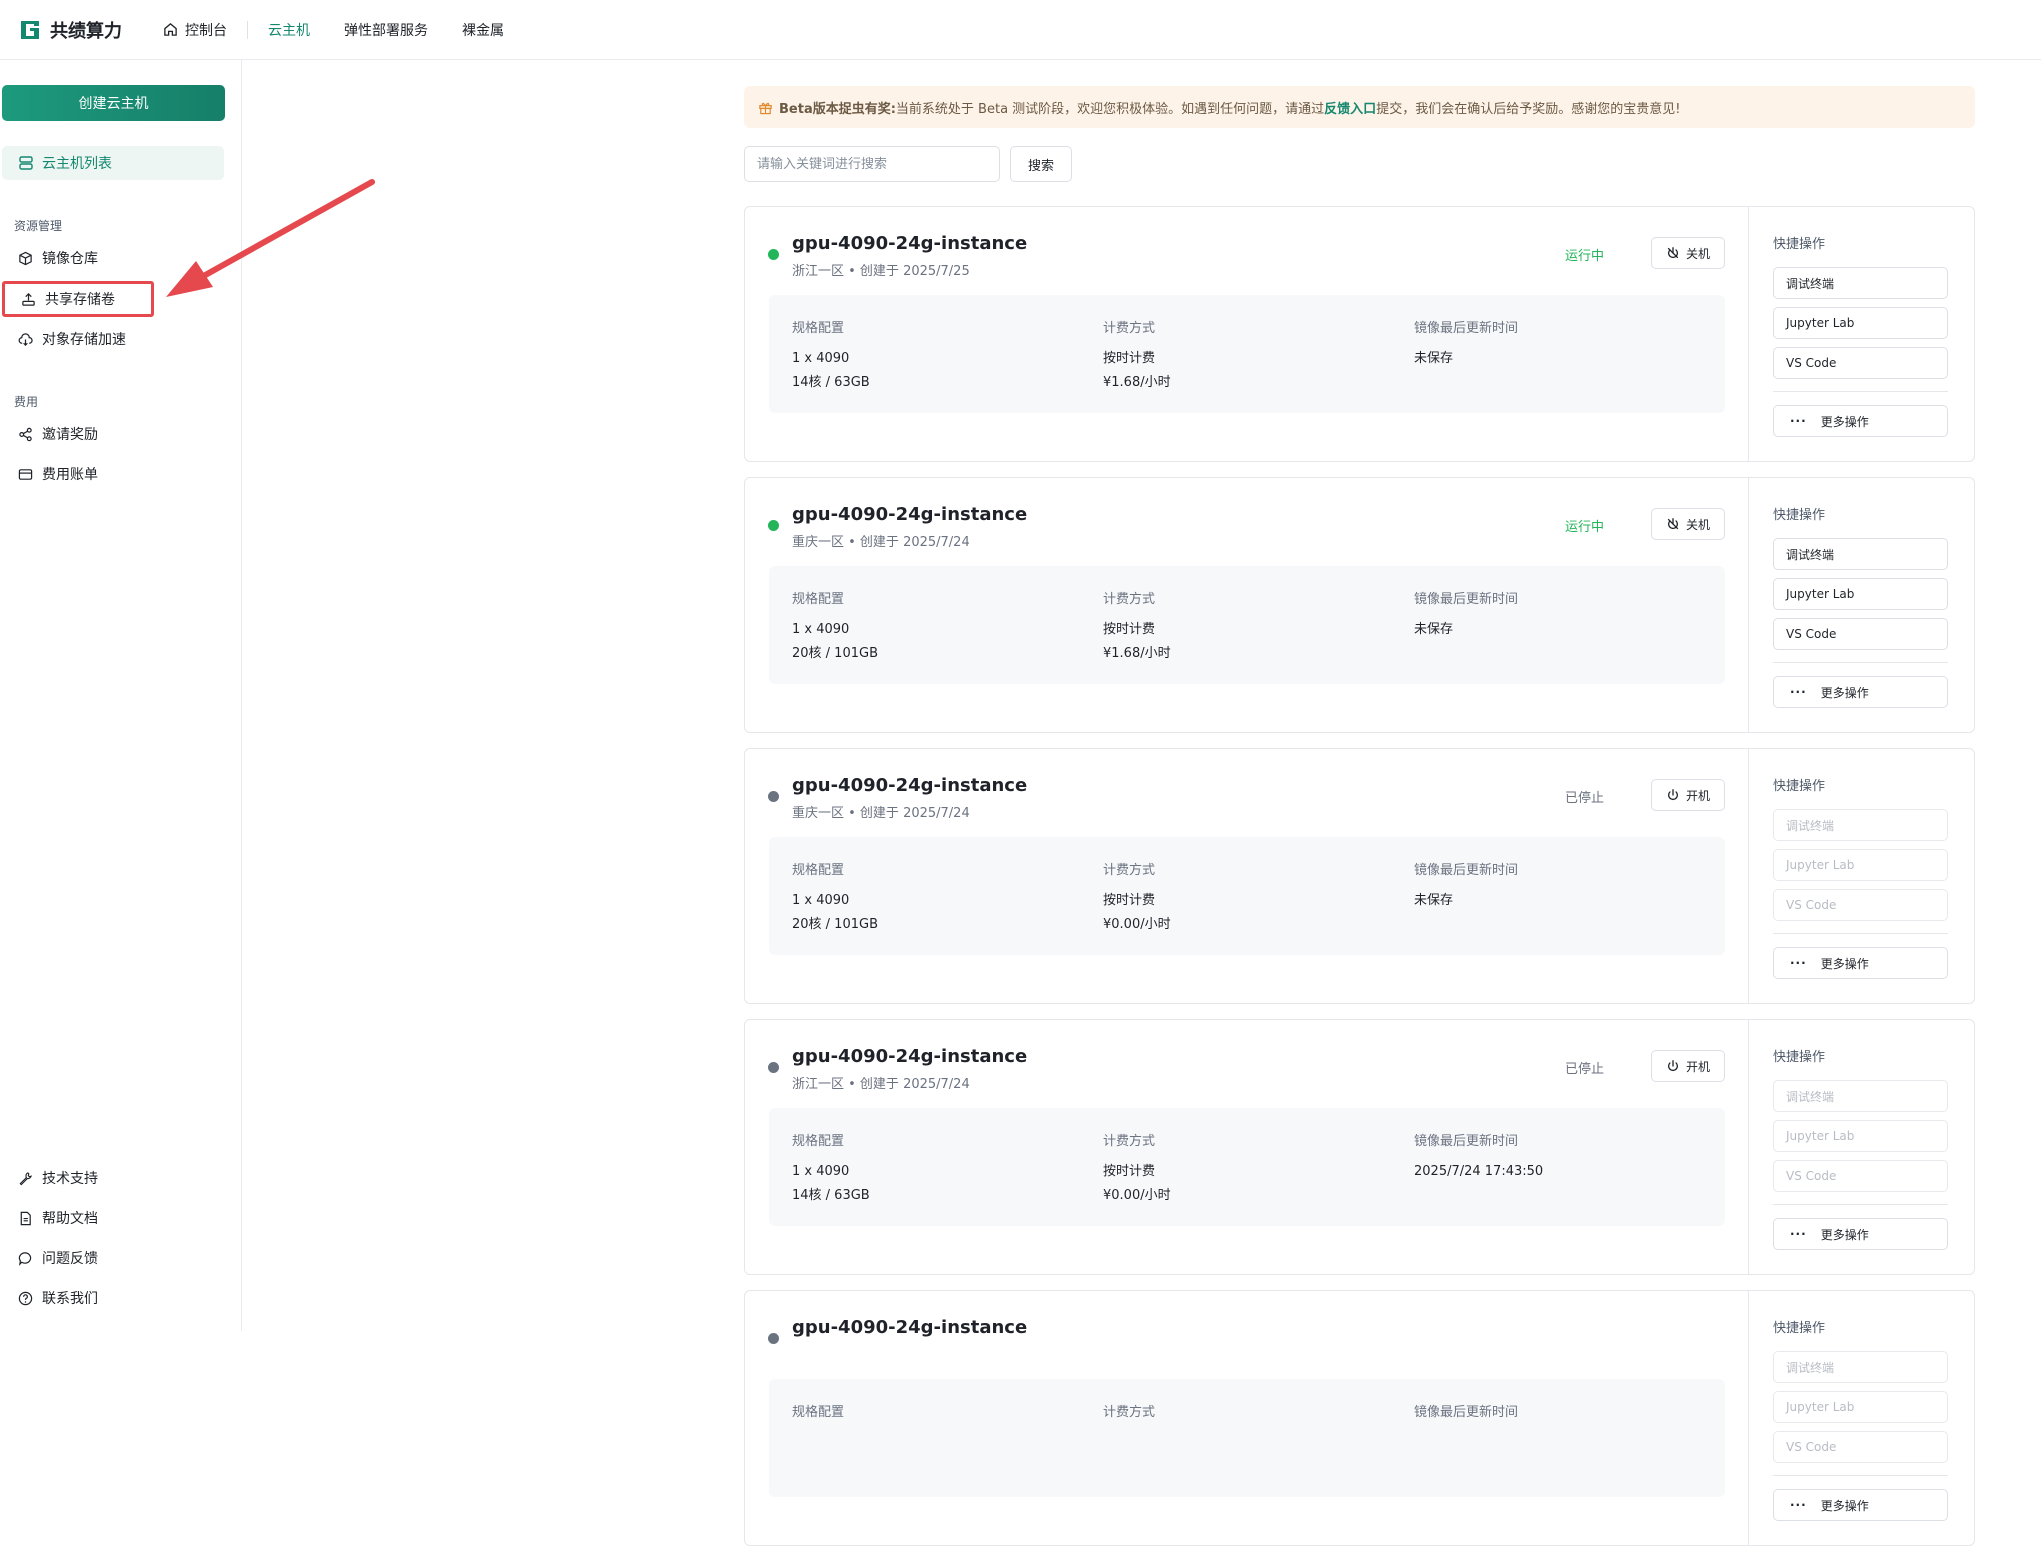 The width and height of the screenshot is (2041, 1546). I want to click on sidebar-item-invite: 邀请奖励, so click(78, 434).